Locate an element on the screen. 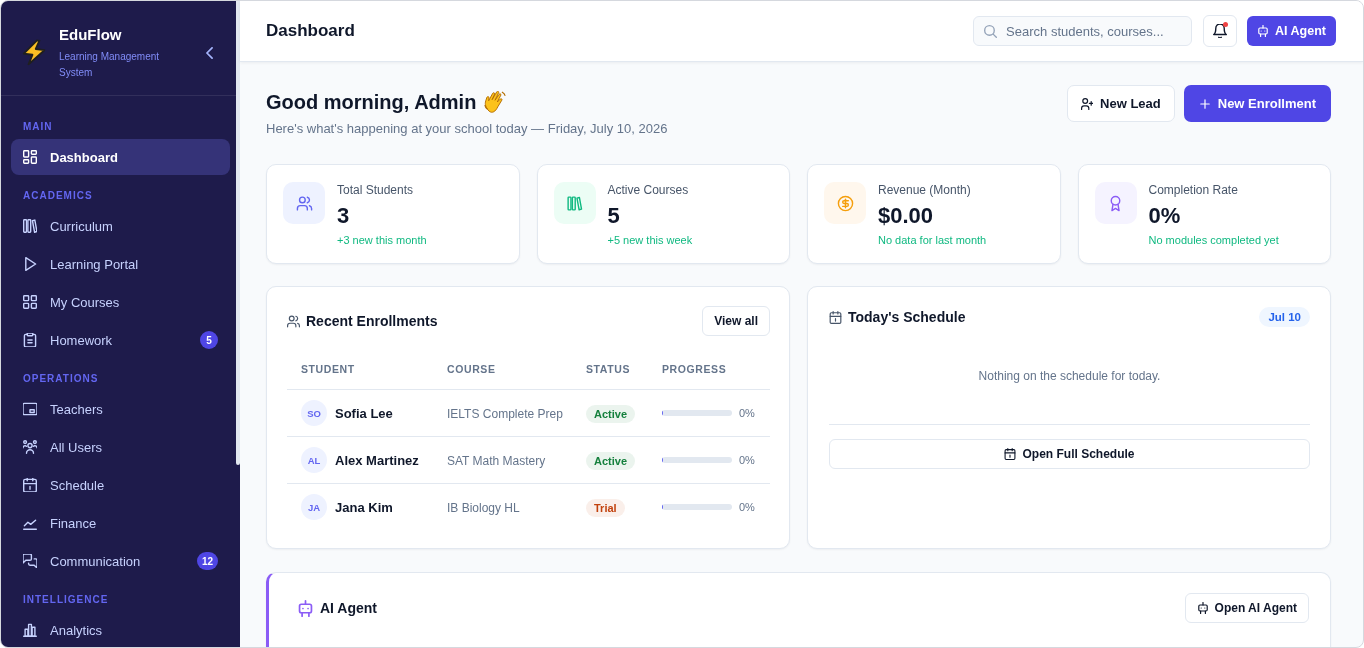 Image resolution: width=1364 pixels, height=648 pixels. chevron-left-icon is located at coordinates (209, 52).